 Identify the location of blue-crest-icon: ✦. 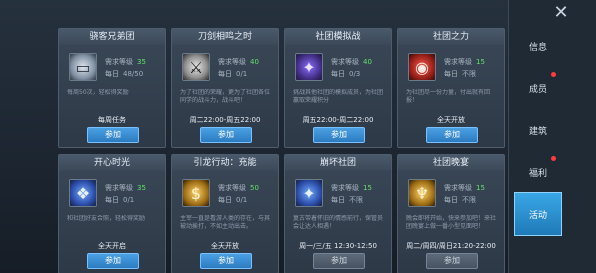
(309, 193).